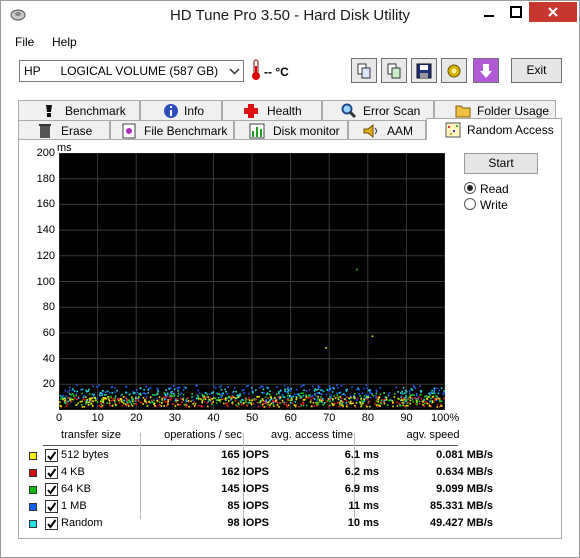 The width and height of the screenshot is (580, 558). I want to click on maximize-icon, so click(516, 12).